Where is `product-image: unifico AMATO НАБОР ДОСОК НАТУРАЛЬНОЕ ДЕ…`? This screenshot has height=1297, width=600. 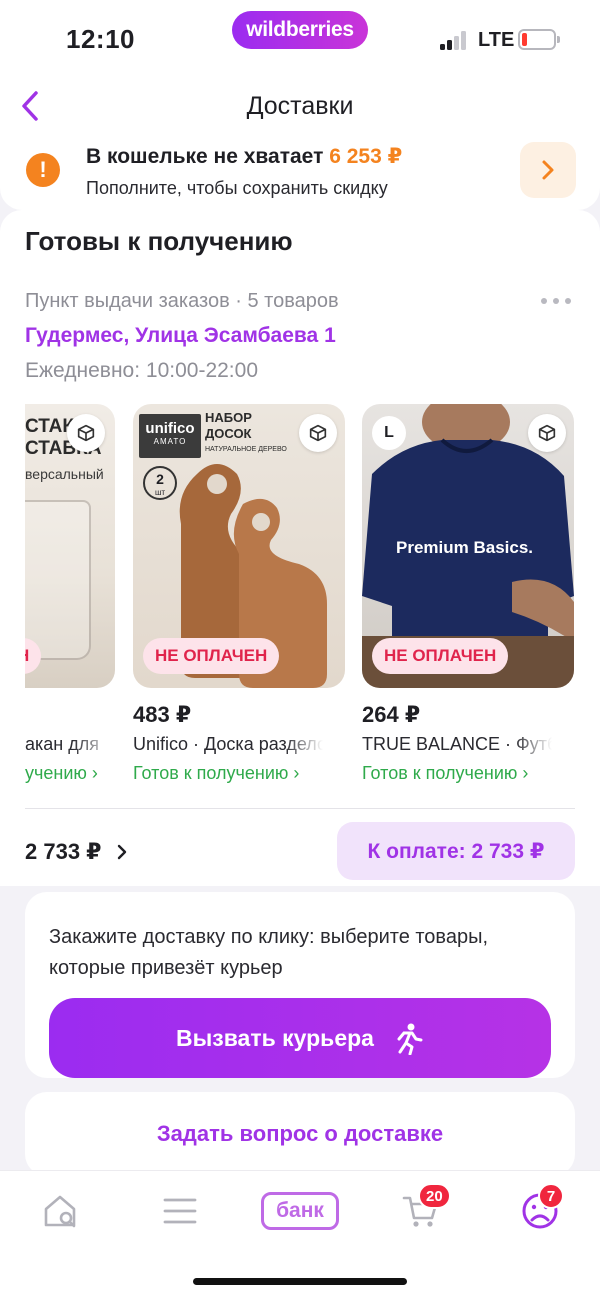 product-image: unifico AMATO НАБОР ДОСОК НАТУРАЛЬНОЕ ДЕ… is located at coordinates (239, 546).